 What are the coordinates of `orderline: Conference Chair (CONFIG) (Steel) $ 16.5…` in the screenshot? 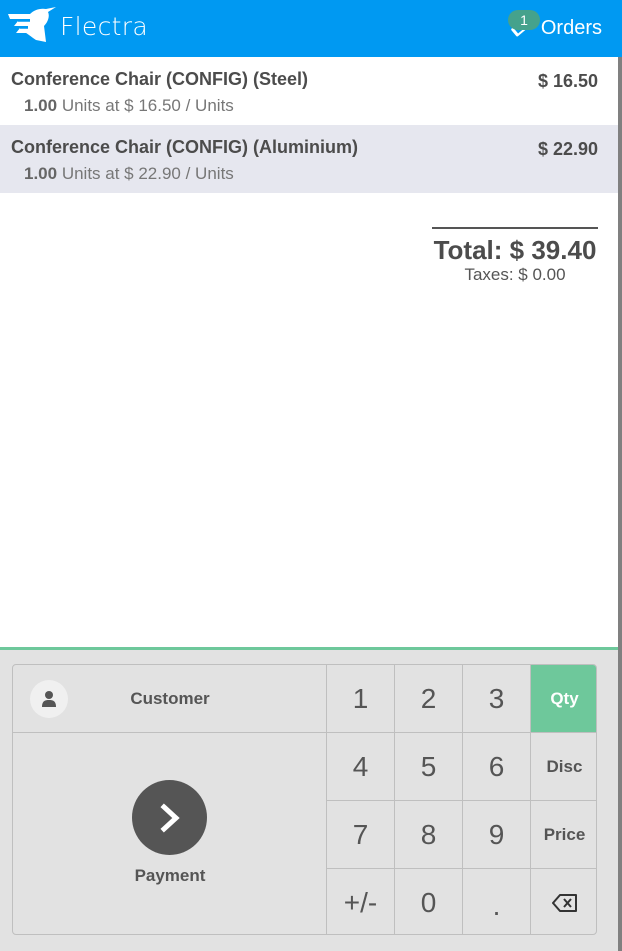 It's located at (309, 91).